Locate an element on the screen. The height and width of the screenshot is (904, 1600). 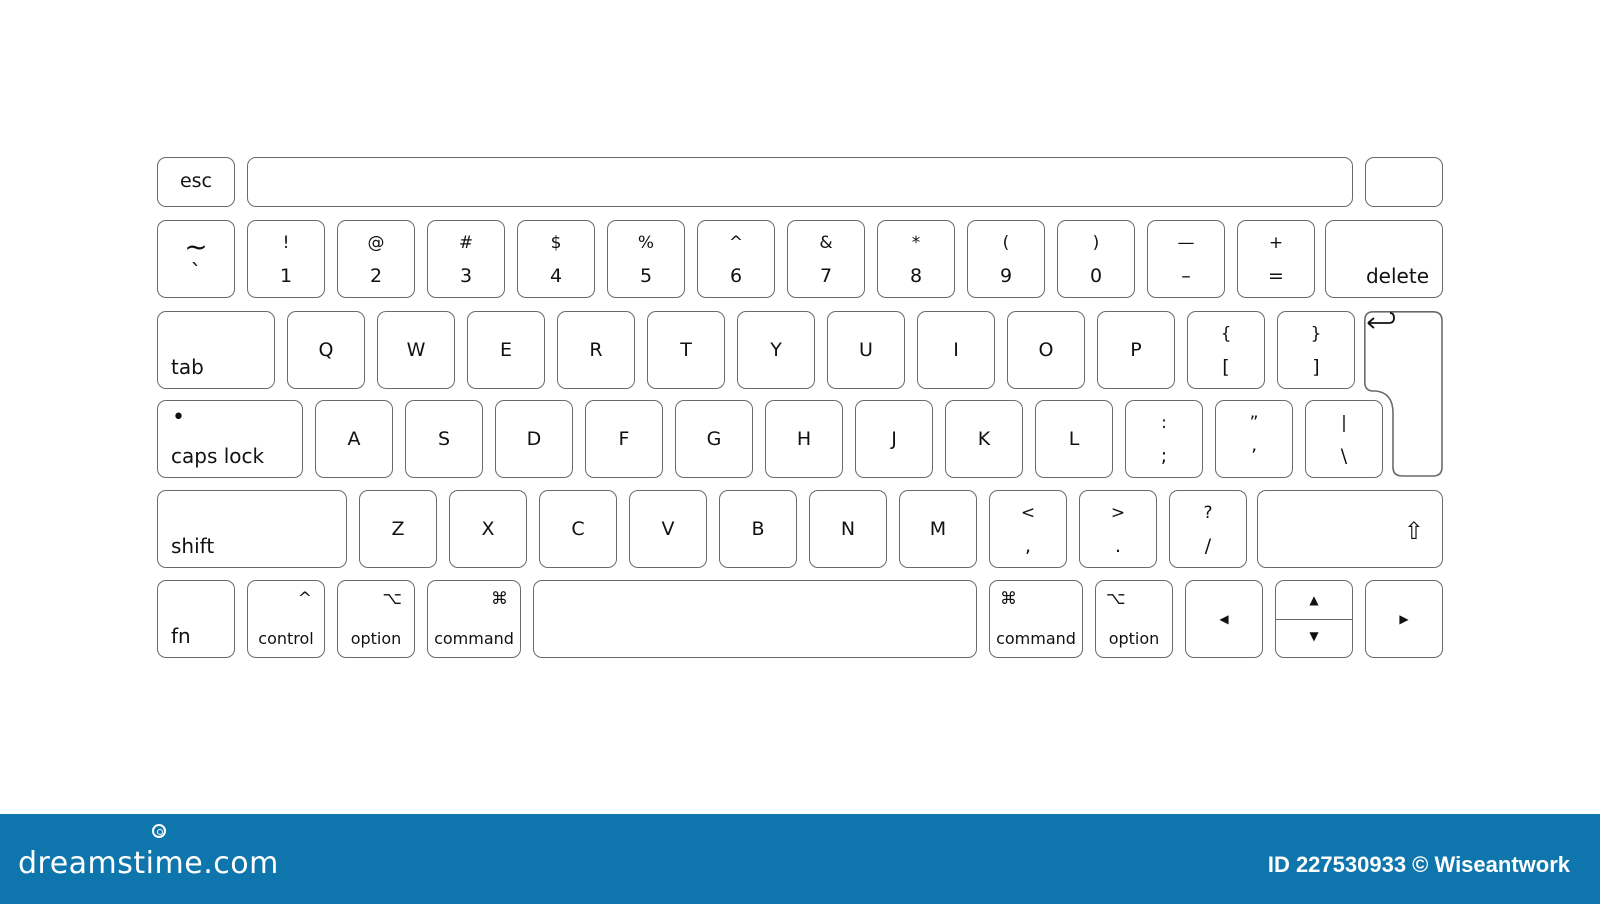
key-number-4: % 5 is located at coordinates (646, 259).